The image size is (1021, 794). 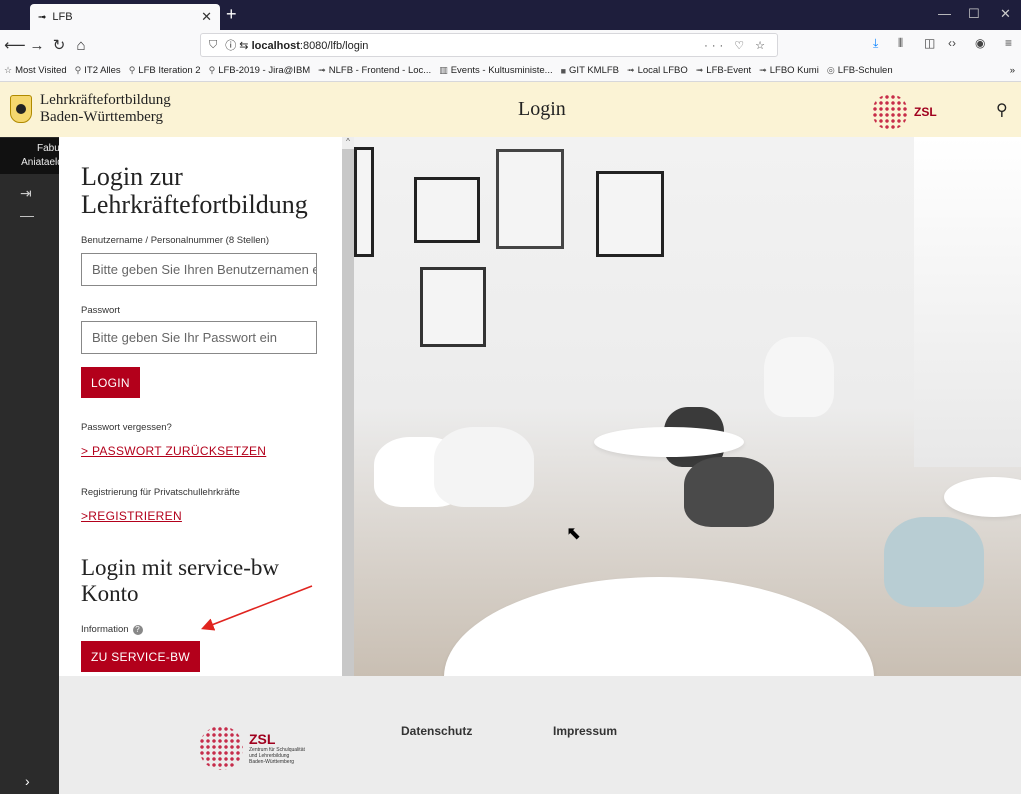 I want to click on forgot-password-label: Passwort vergessen?, so click(x=126, y=427).